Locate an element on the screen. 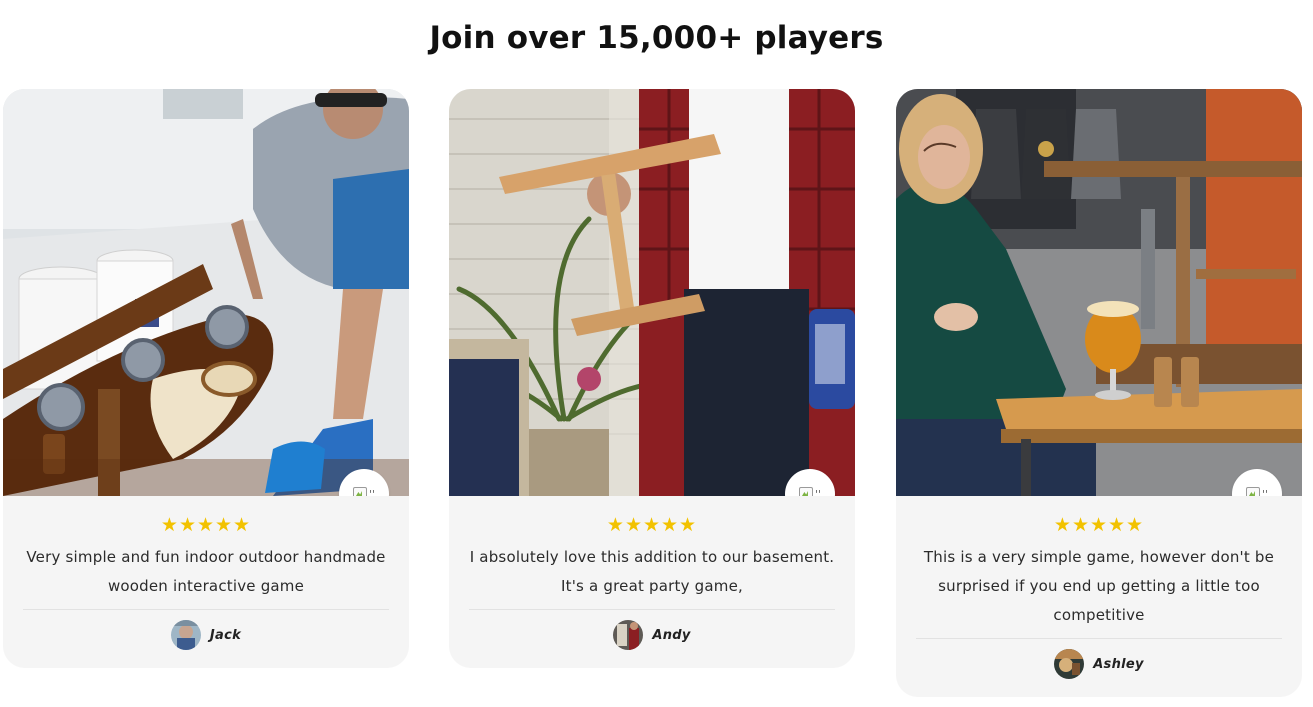  review-author: Ashley is located at coordinates (1099, 664).